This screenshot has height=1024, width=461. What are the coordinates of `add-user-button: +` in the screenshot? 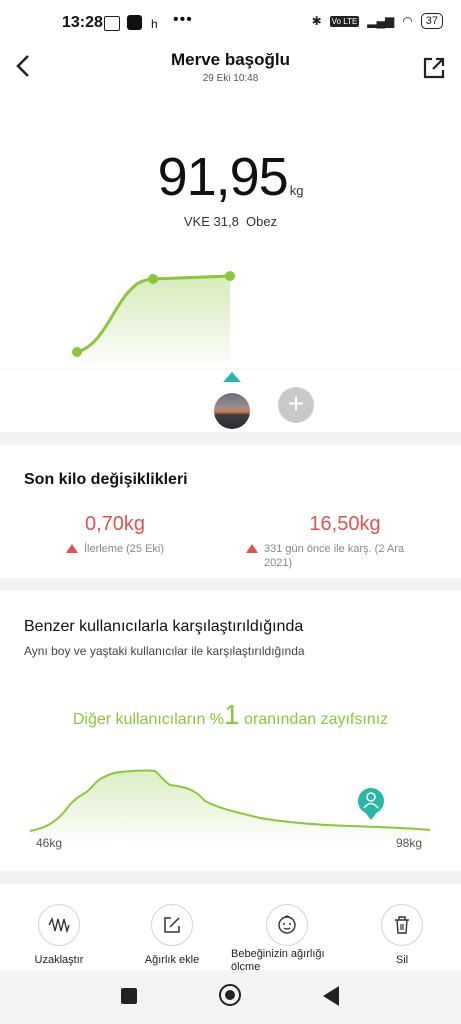 It's located at (296, 405).